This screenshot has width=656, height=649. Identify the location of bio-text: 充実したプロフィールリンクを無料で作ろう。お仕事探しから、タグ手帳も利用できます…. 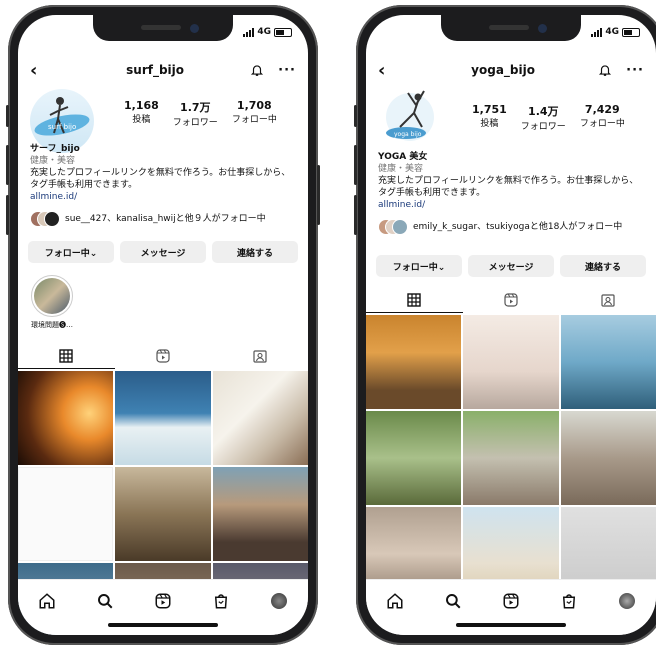
(160, 179).